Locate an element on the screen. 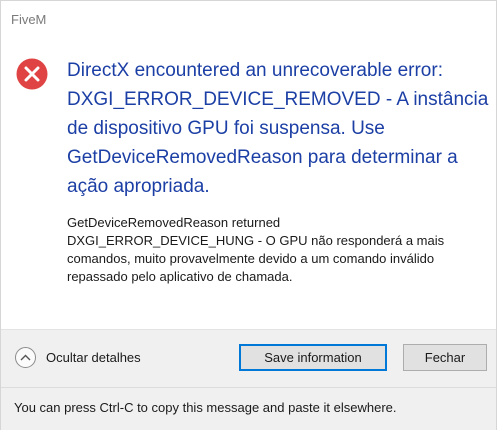  save-information-button: Save information is located at coordinates (313, 357).